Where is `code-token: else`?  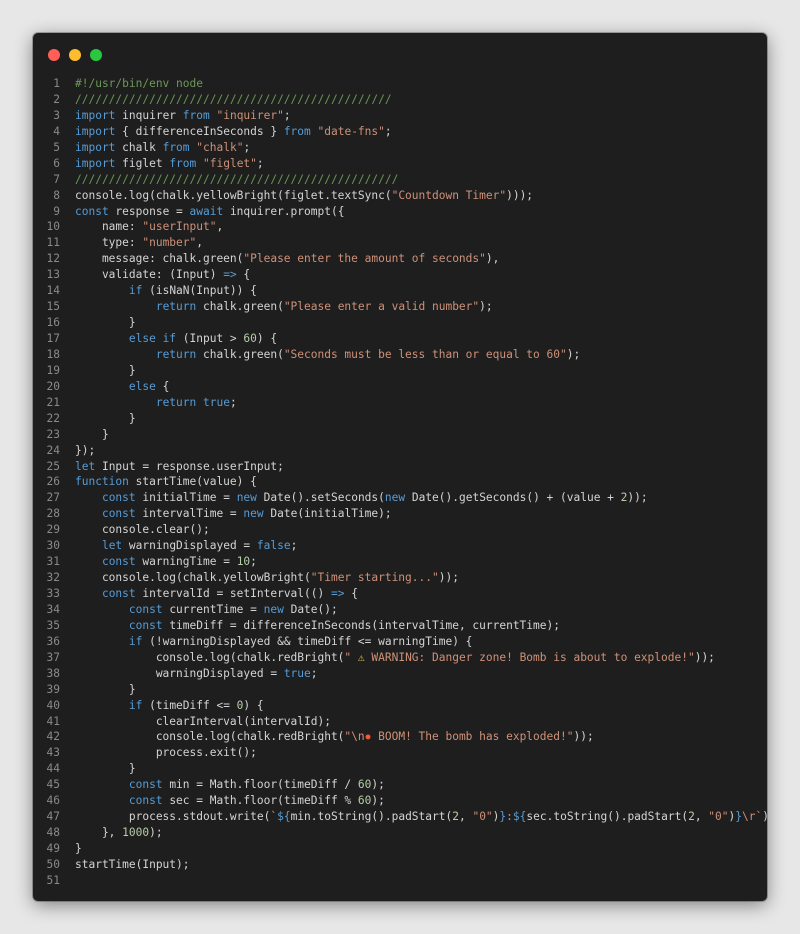 code-token: else is located at coordinates (142, 386).